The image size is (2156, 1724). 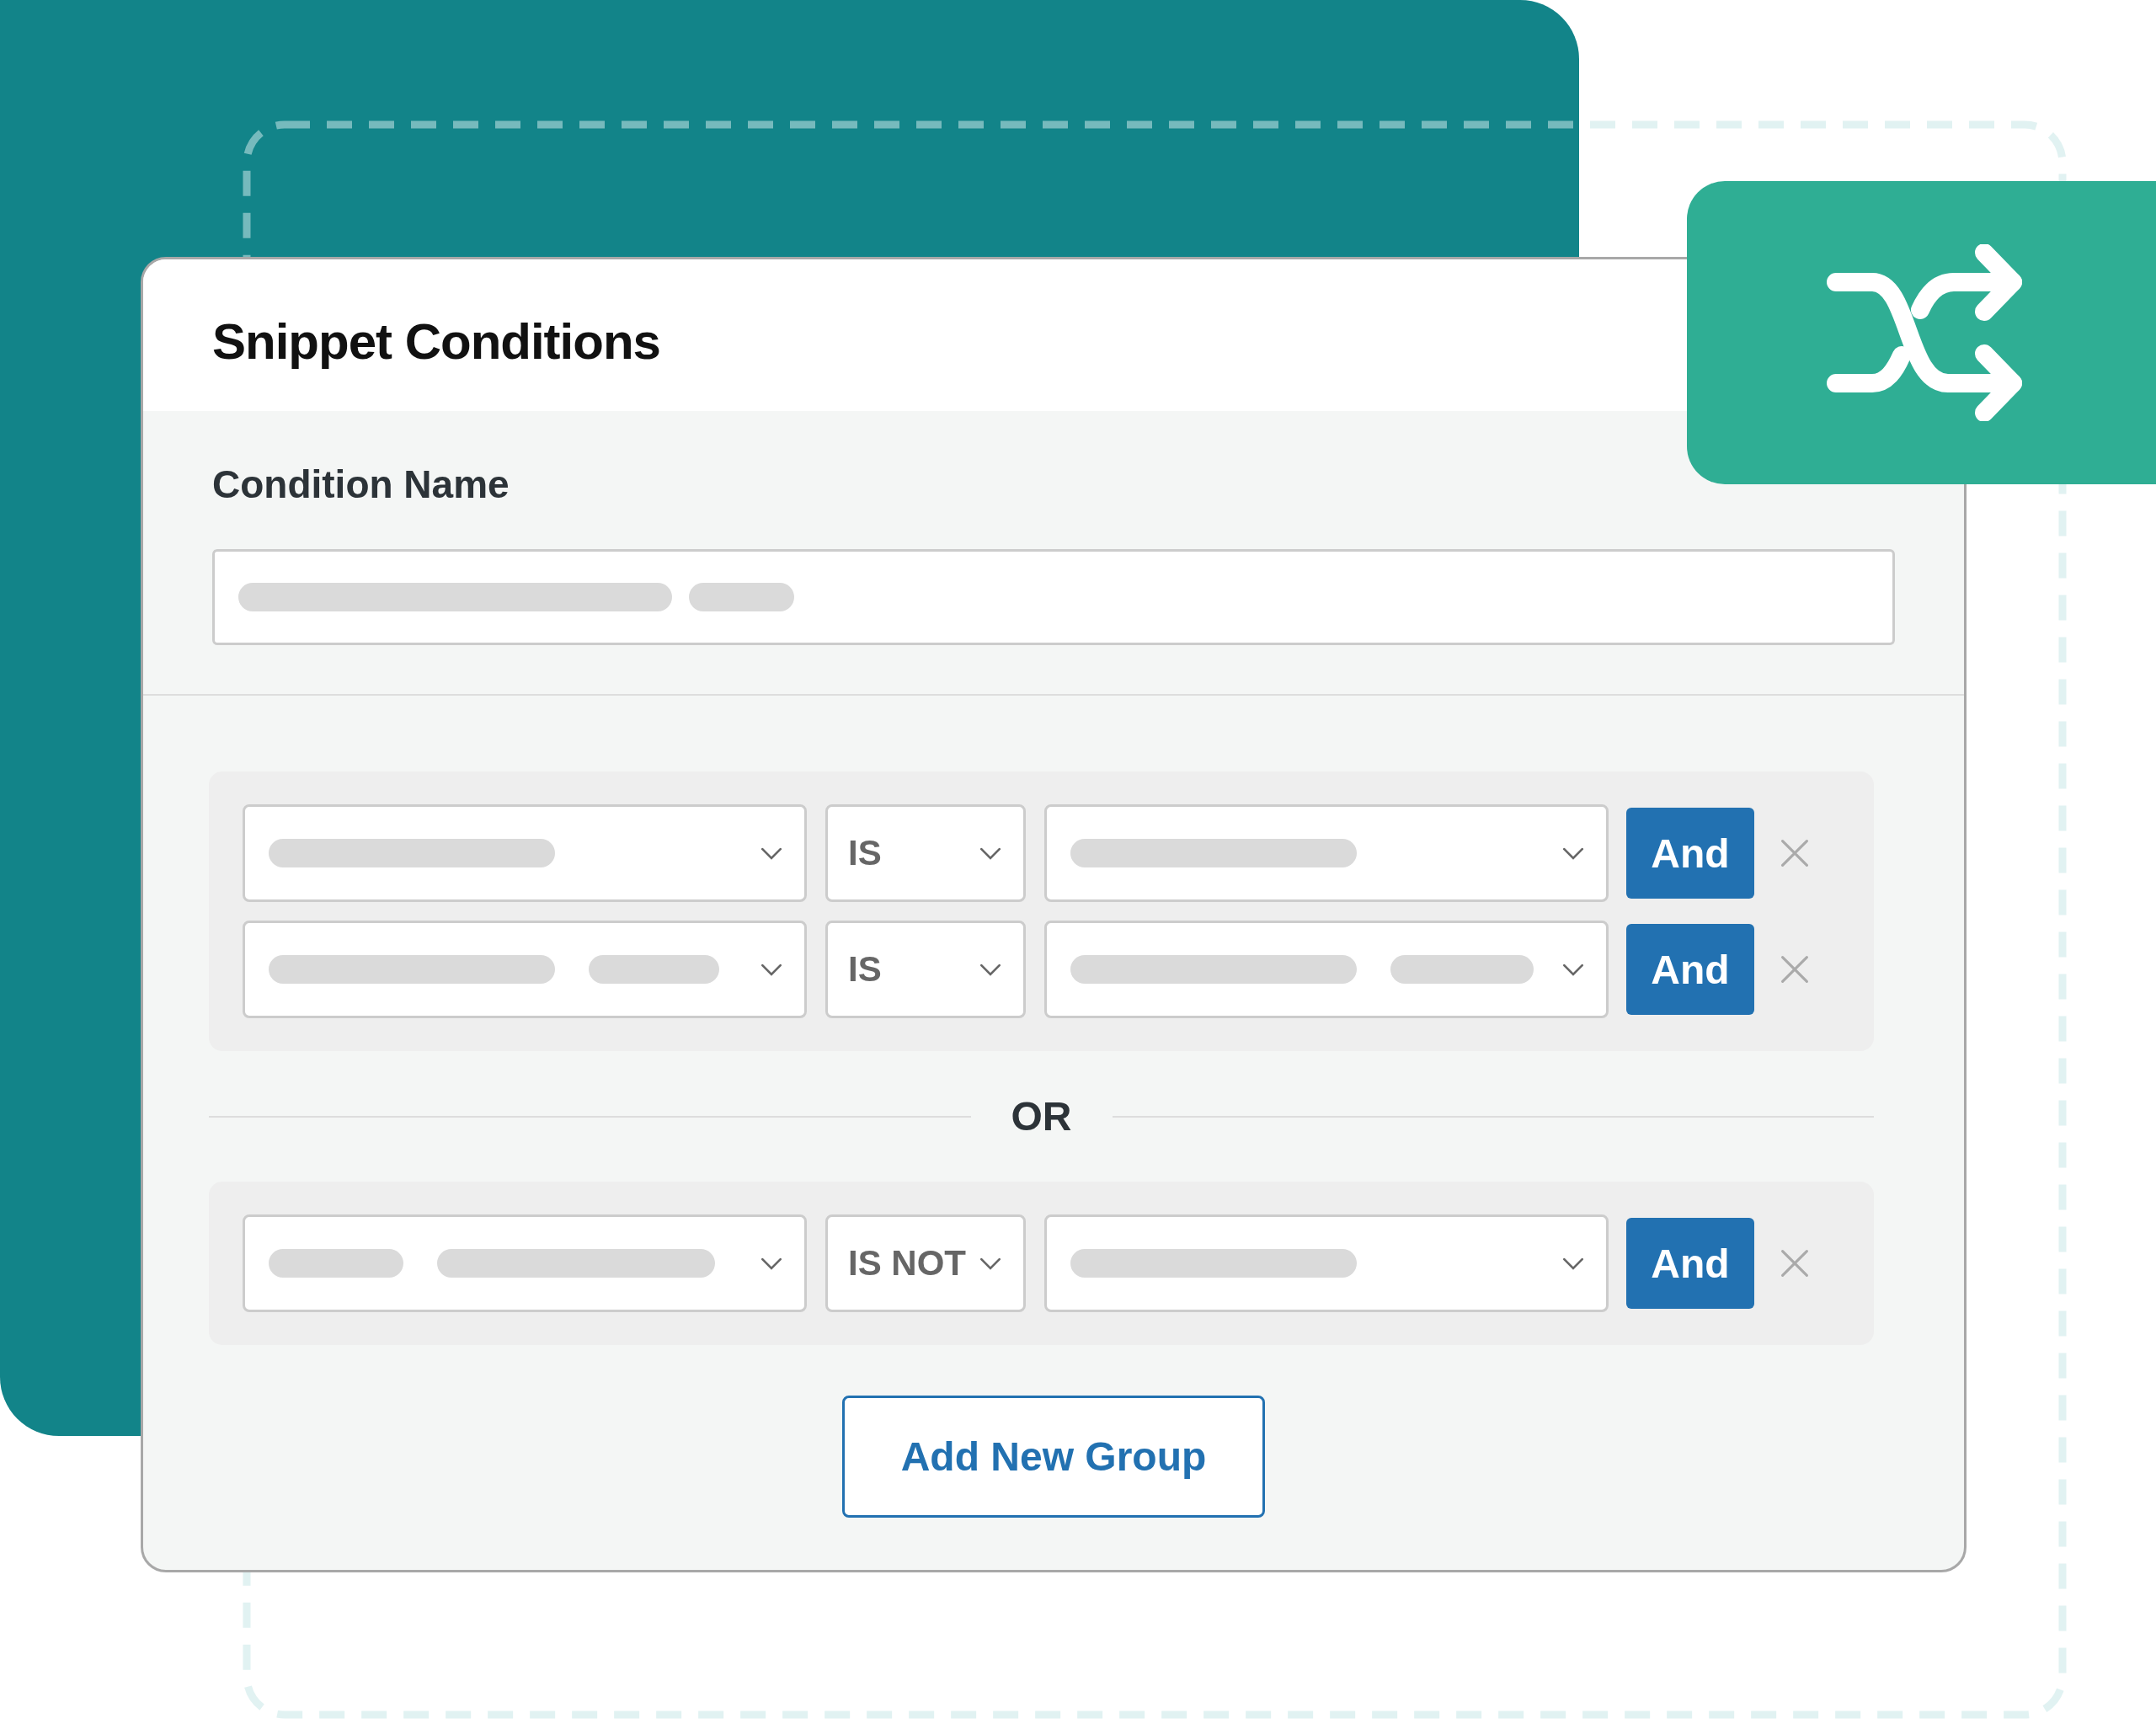 What do you see at coordinates (1041, 1116) in the screenshot?
I see `separator-label: OR` at bounding box center [1041, 1116].